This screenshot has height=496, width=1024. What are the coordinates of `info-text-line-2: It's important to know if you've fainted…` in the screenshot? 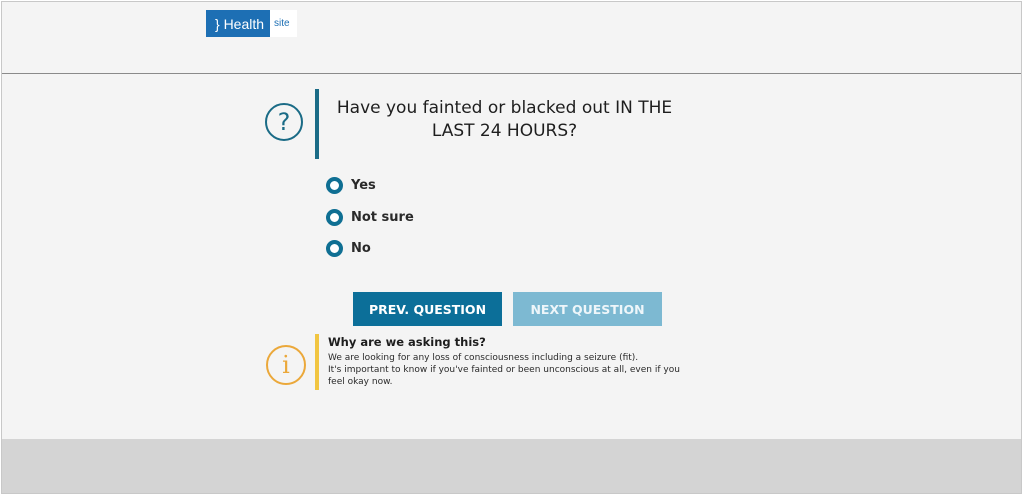 It's located at (504, 376).